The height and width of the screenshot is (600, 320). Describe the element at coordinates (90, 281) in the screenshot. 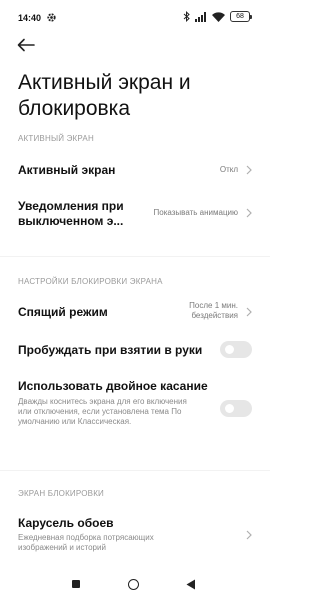

I see `section-header-lock-settings: НАСТРОЙКИ БЛОКИРОВКИ ЭКРАНА` at that location.